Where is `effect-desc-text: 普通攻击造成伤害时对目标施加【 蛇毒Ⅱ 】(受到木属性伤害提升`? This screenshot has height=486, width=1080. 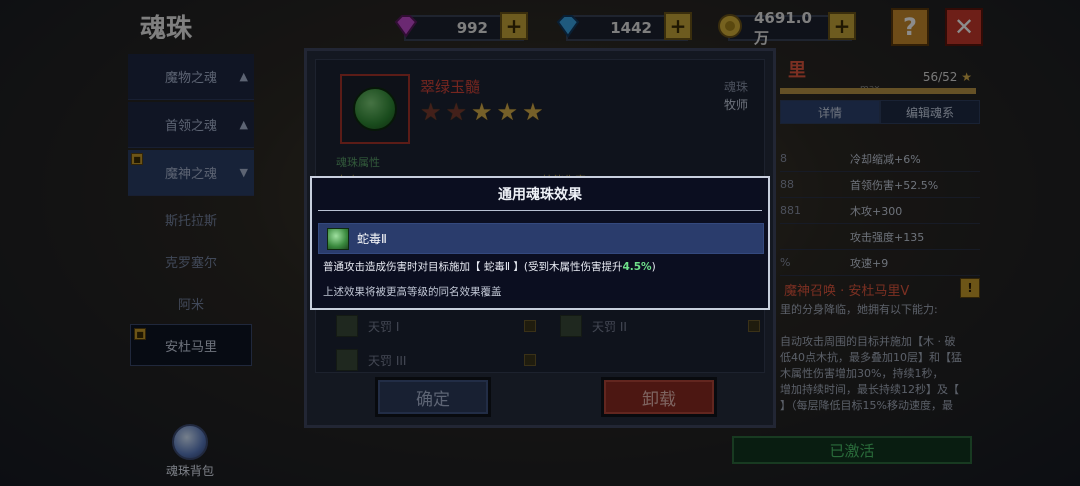 effect-desc-text: 普通攻击造成伤害时对目标施加【 蛇毒Ⅱ 】(受到木属性伤害提升 is located at coordinates (473, 267).